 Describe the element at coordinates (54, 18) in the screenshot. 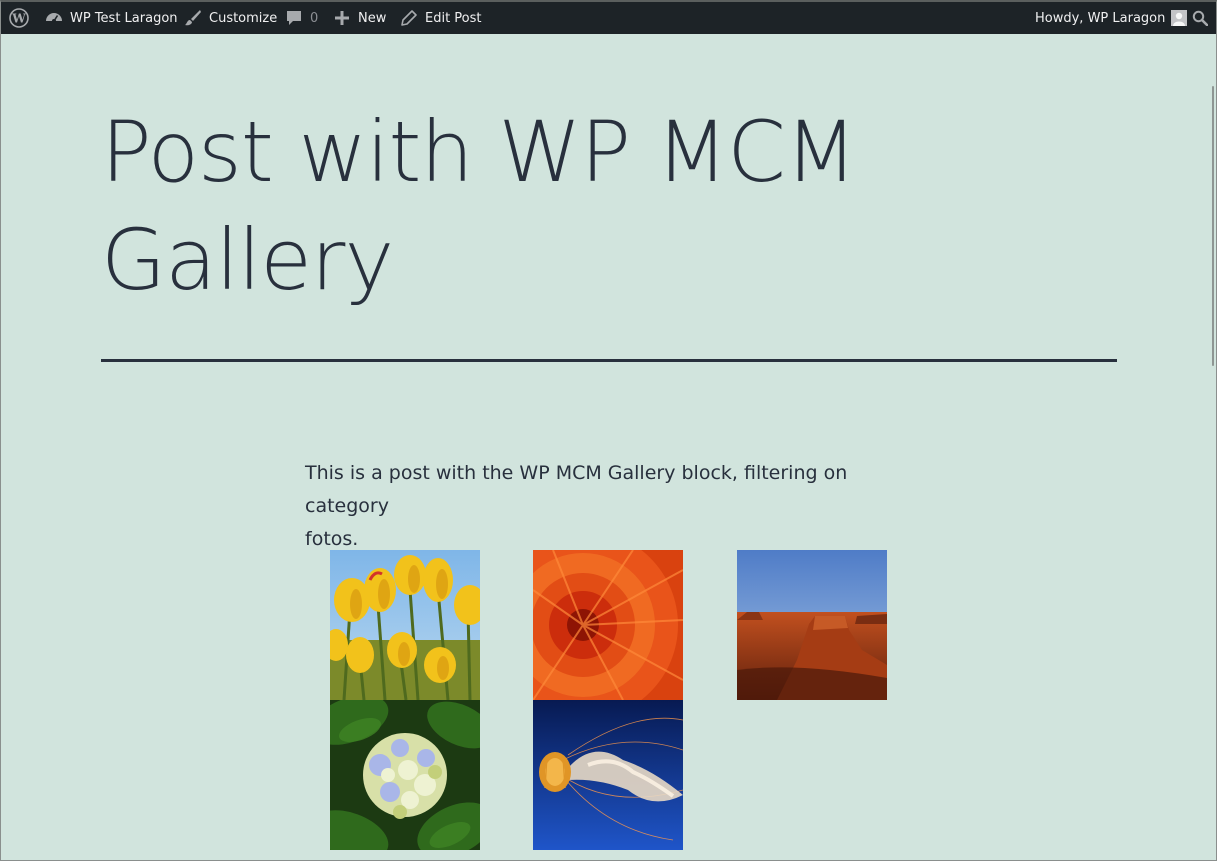

I see `dashboard-icon` at that location.